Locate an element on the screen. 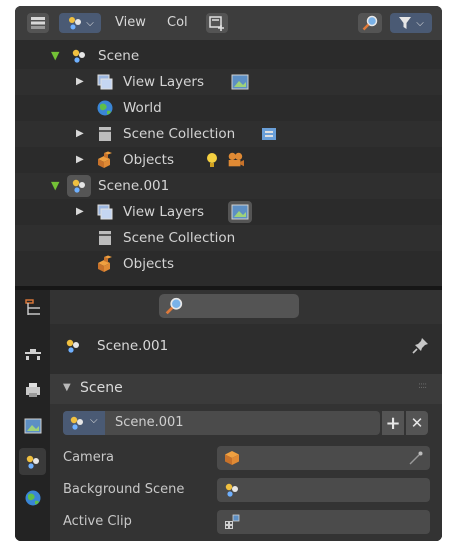 This screenshot has height=545, width=449. camera-field is located at coordinates (323, 458).